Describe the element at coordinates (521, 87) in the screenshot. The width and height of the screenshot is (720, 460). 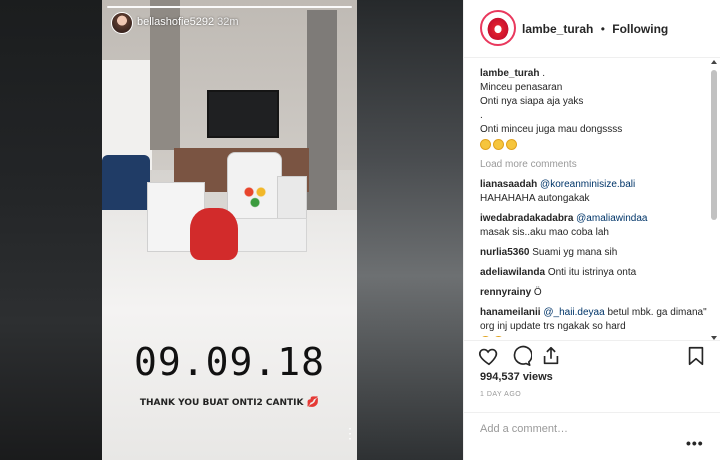
I see `caption-line: Minceu penasaran` at that location.